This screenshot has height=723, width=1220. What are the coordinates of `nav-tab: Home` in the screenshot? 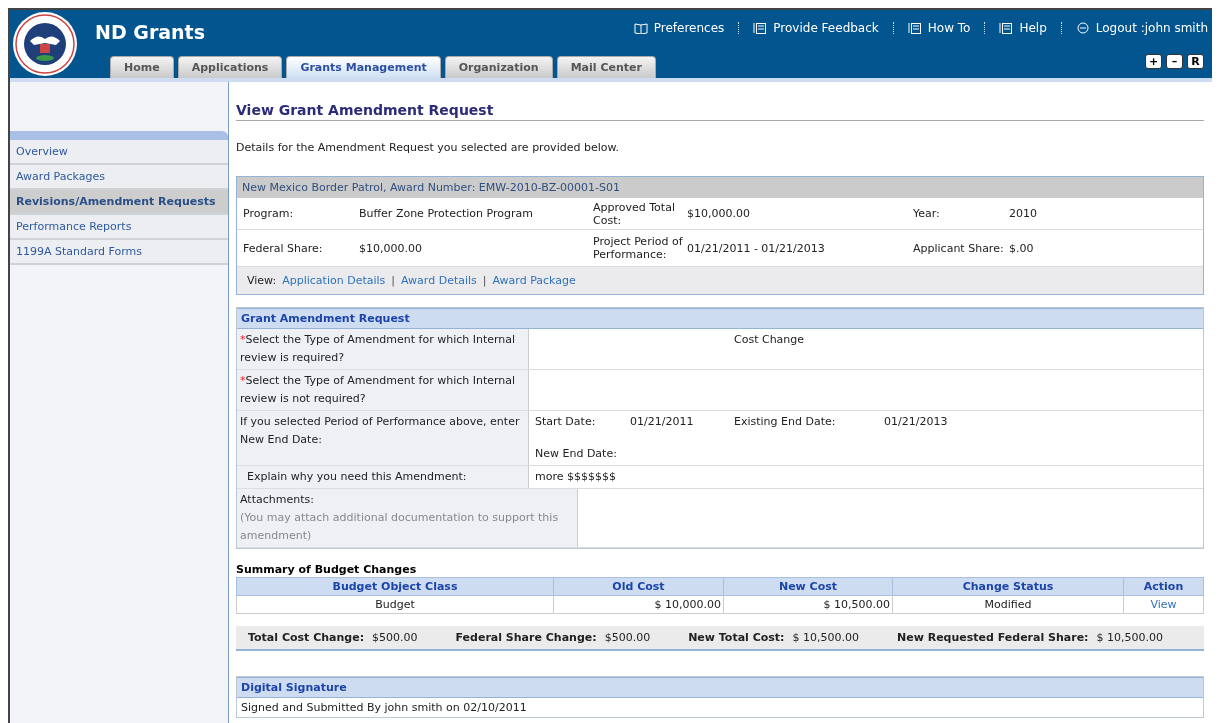 It's located at (142, 67).